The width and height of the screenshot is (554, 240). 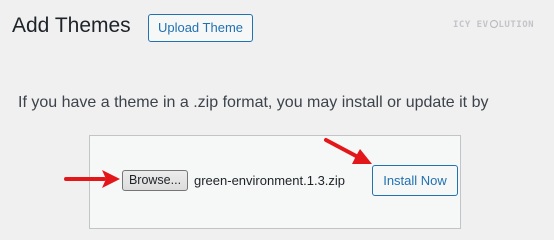 I want to click on arrow-diagonal-annotation-icon, so click(x=348, y=151).